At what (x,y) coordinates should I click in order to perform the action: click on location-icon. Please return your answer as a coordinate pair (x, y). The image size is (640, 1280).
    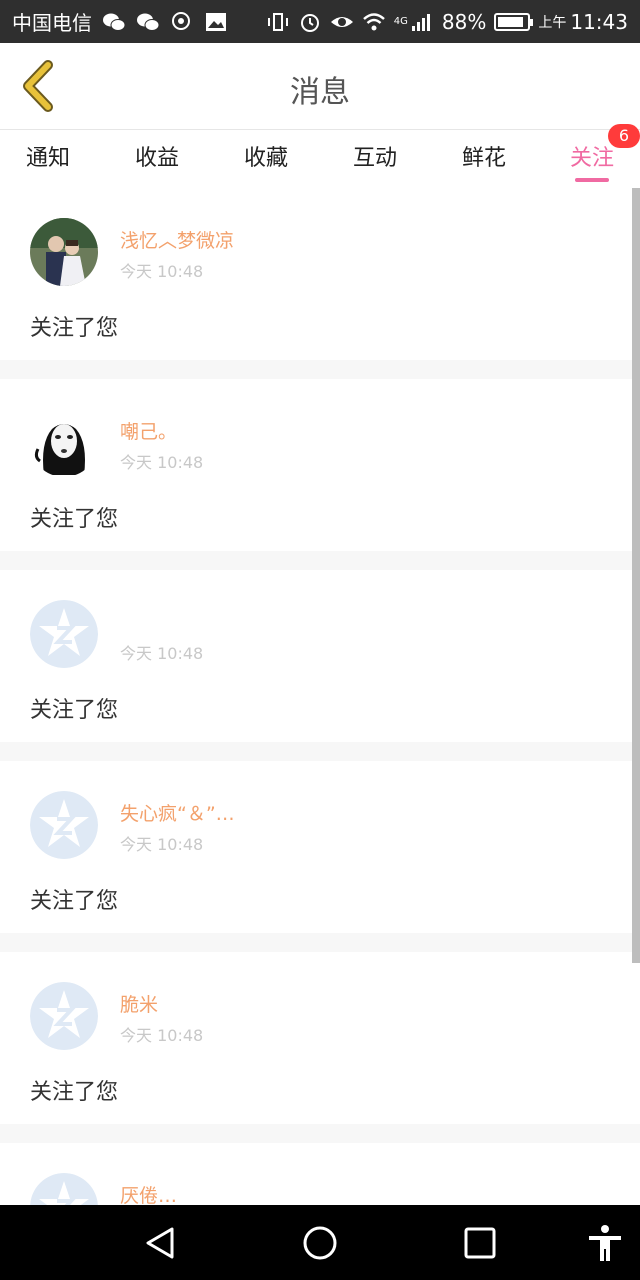
    Looking at the image, I should click on (181, 20).